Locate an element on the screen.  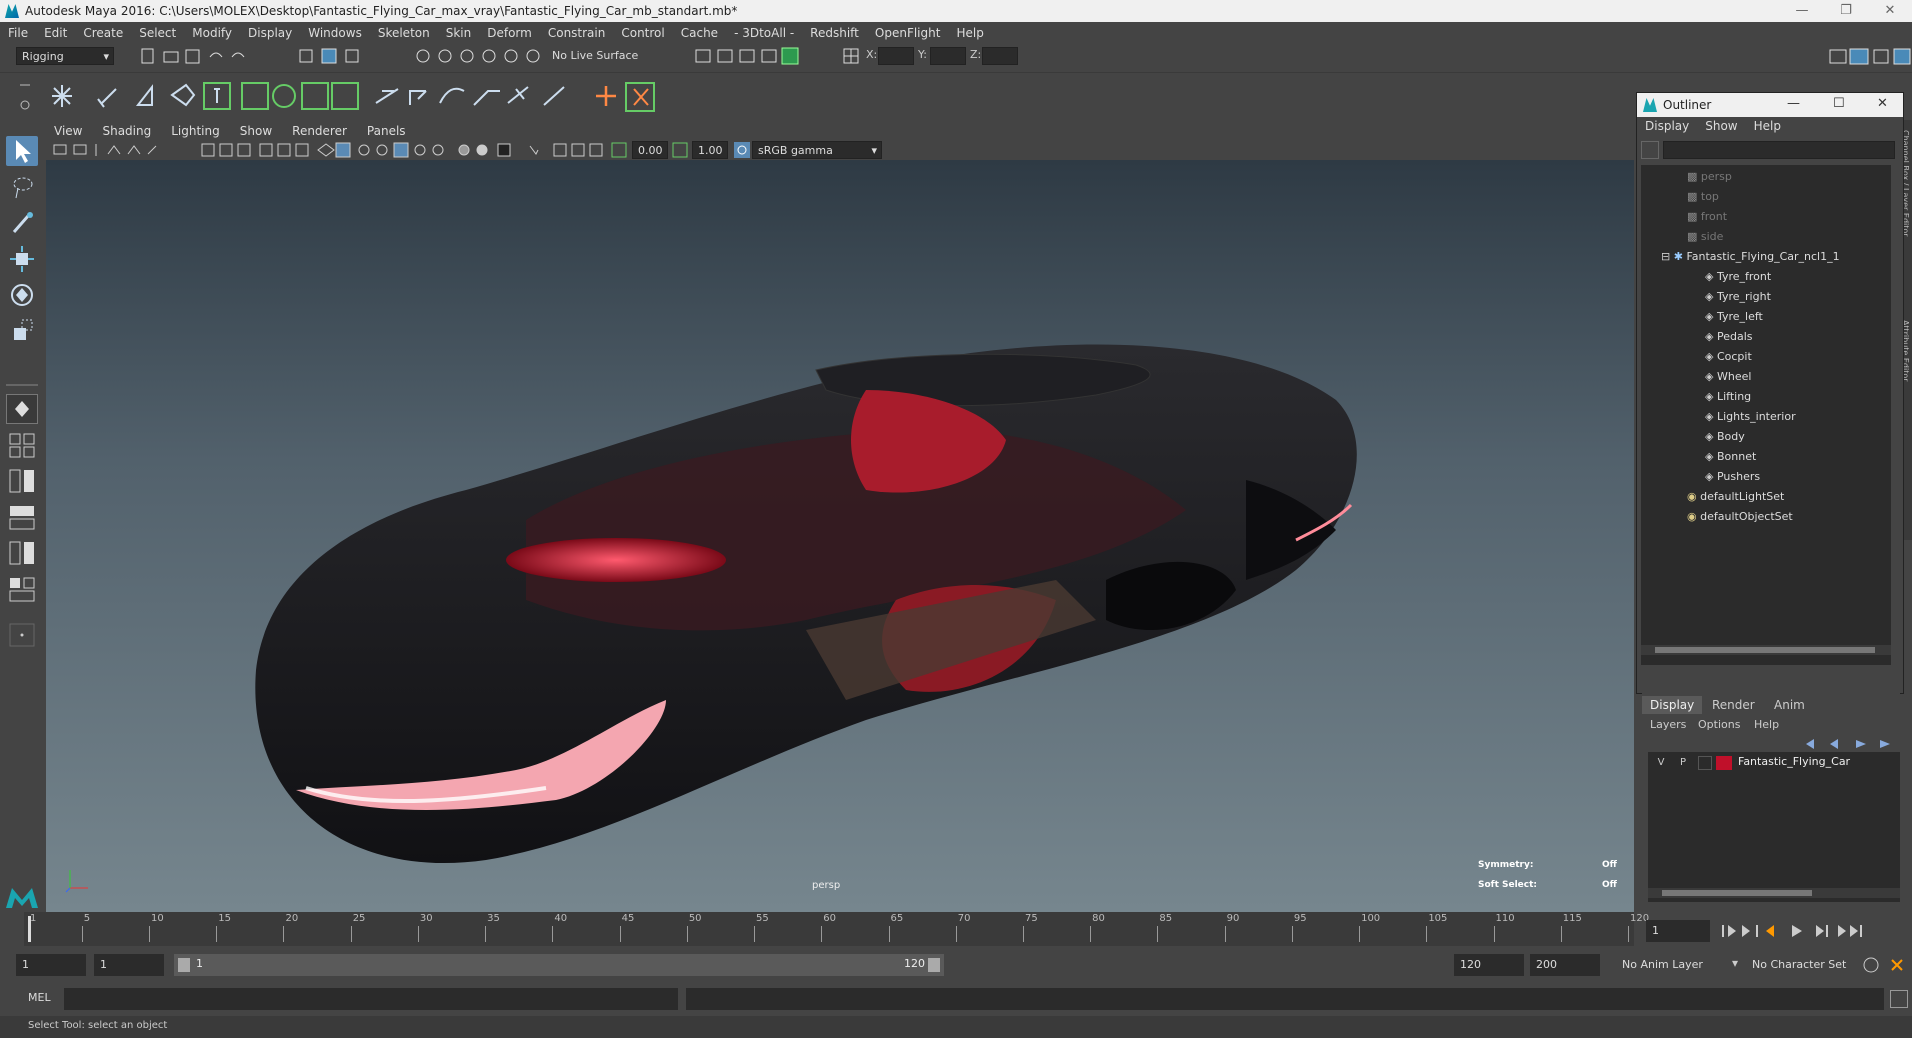
outliner-hscrollbar is located at coordinates (1766, 650).